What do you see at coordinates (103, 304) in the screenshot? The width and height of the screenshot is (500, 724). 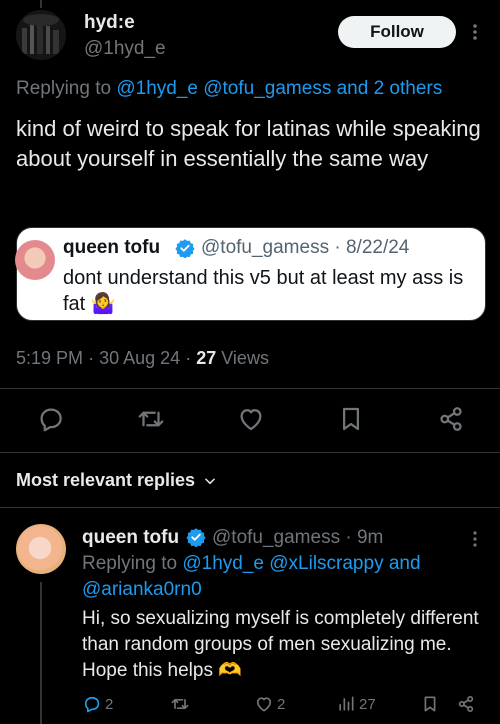 I see `shrug-emoji: 🤷‍♀️` at bounding box center [103, 304].